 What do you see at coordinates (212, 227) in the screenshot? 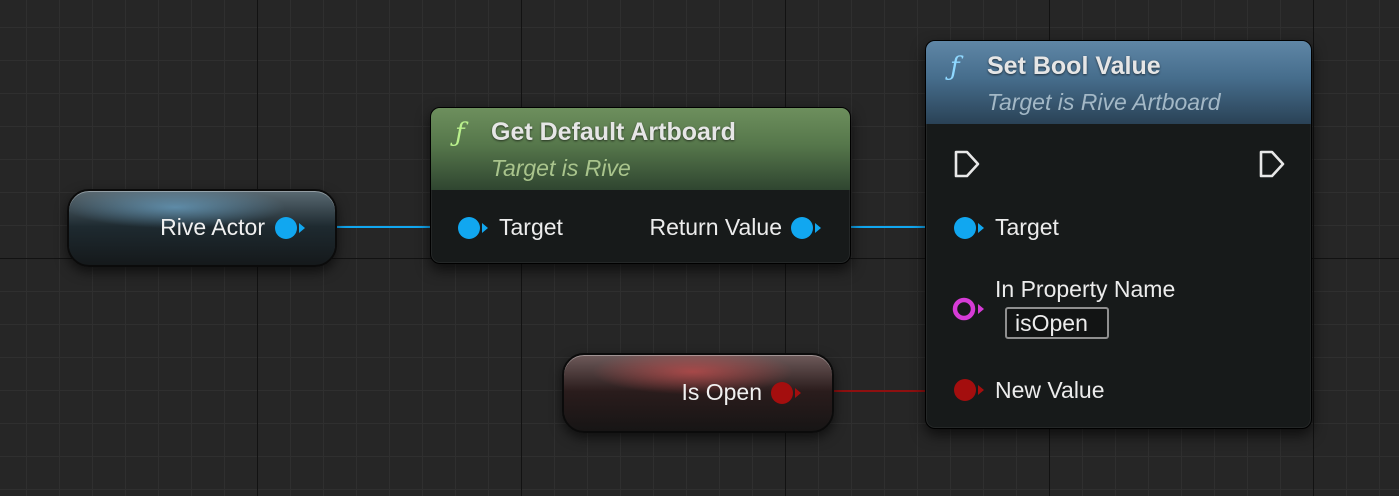
I see `rive-actor-label: Rive Actor` at bounding box center [212, 227].